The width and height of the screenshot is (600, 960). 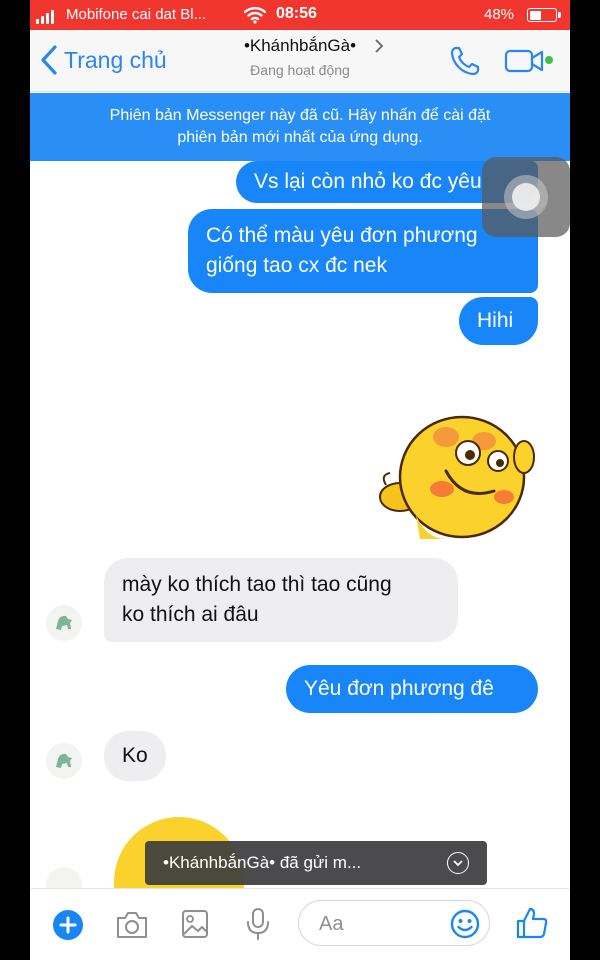 I want to click on back-label: Trang chủ, so click(x=115, y=59).